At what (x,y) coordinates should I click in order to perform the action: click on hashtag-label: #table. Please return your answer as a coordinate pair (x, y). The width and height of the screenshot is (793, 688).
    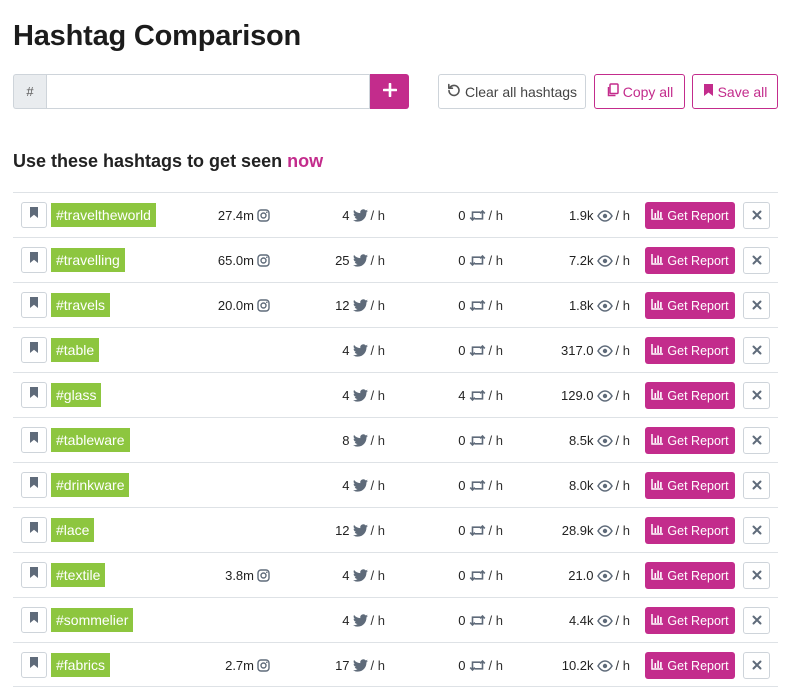
    Looking at the image, I should click on (75, 350).